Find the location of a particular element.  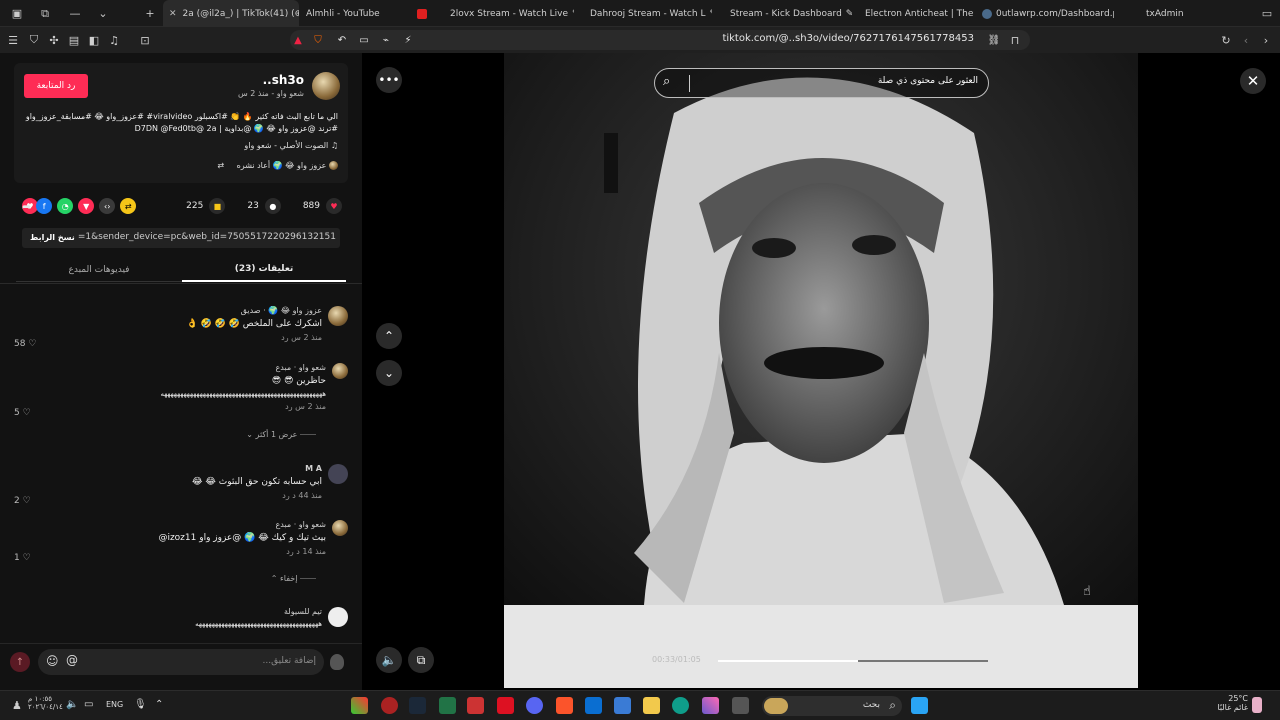

post-username: sh3o.. is located at coordinates (283, 80).